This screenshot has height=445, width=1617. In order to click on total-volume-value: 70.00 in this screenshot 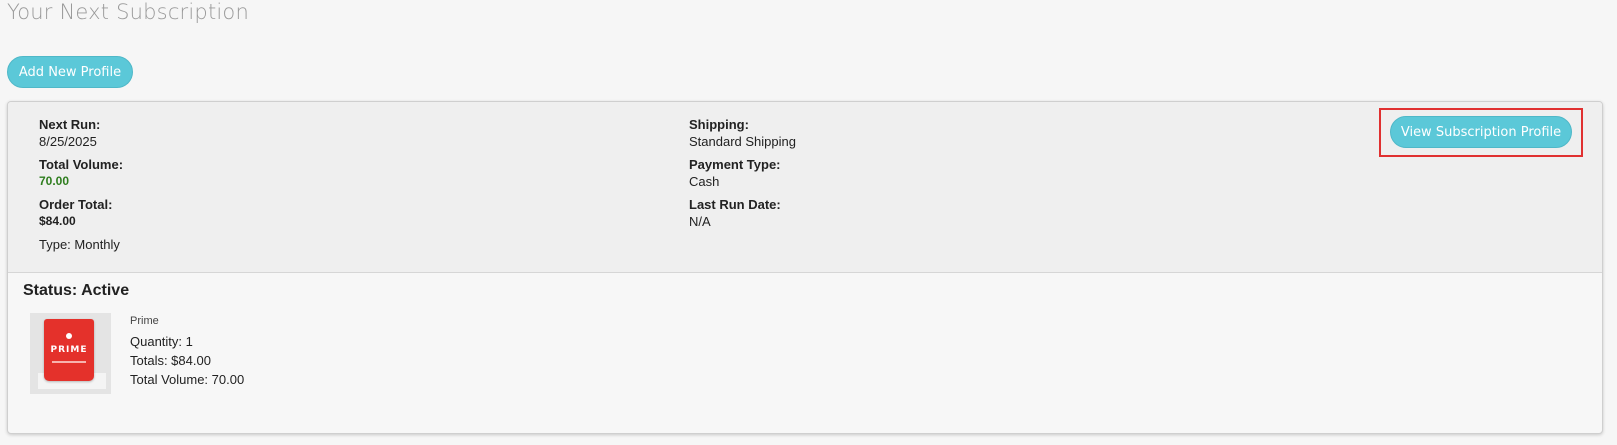, I will do `click(54, 181)`.